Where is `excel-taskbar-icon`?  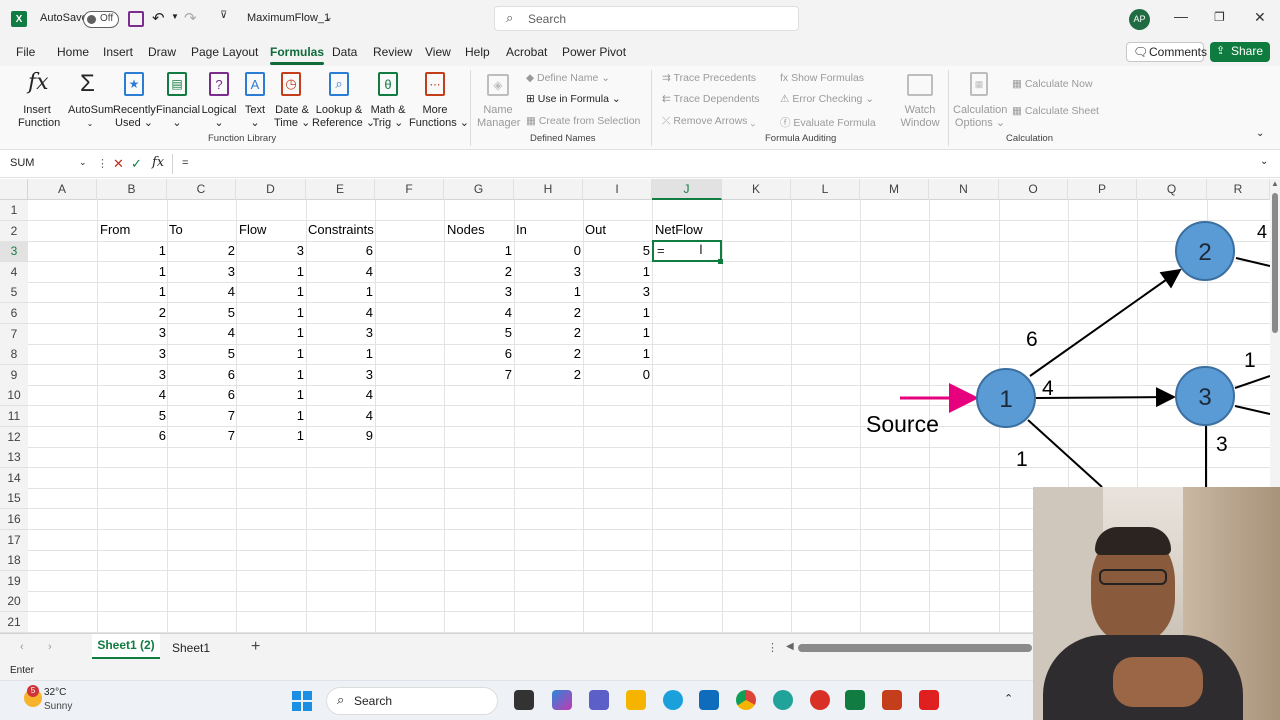
excel-taskbar-icon is located at coordinates (855, 700).